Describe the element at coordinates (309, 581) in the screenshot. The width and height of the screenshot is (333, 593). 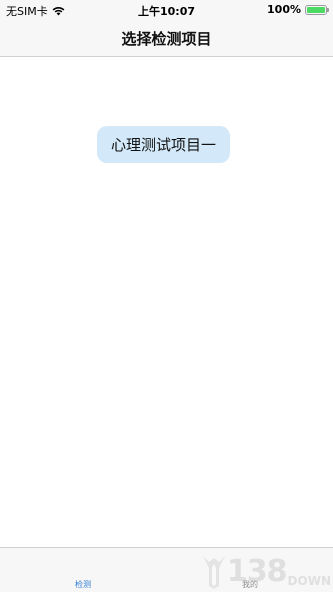
I see `watermark-text: DOWN` at that location.